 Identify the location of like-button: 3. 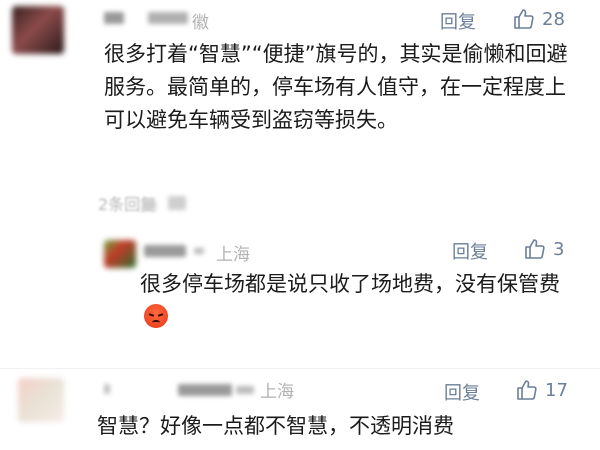
(543, 249).